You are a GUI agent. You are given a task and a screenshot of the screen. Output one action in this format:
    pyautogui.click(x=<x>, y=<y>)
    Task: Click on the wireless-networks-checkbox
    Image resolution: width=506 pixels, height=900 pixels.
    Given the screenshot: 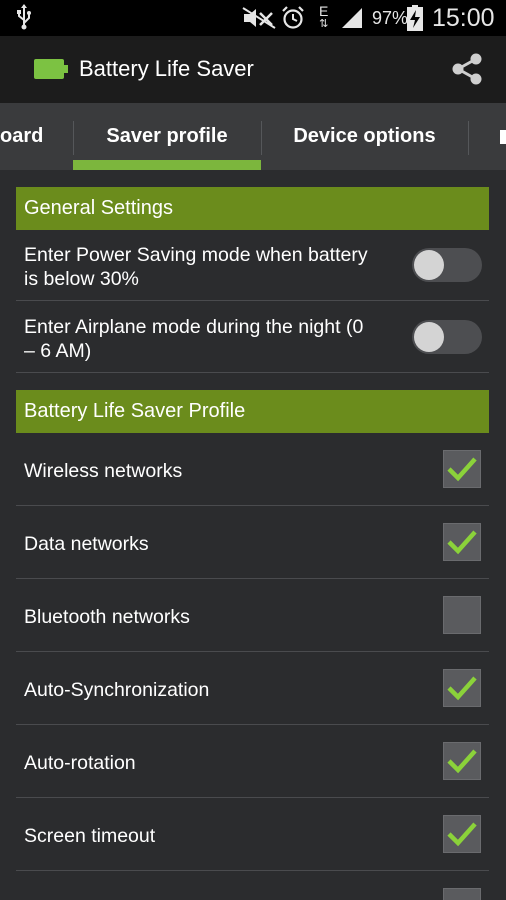 What is the action you would take?
    pyautogui.click(x=462, y=469)
    